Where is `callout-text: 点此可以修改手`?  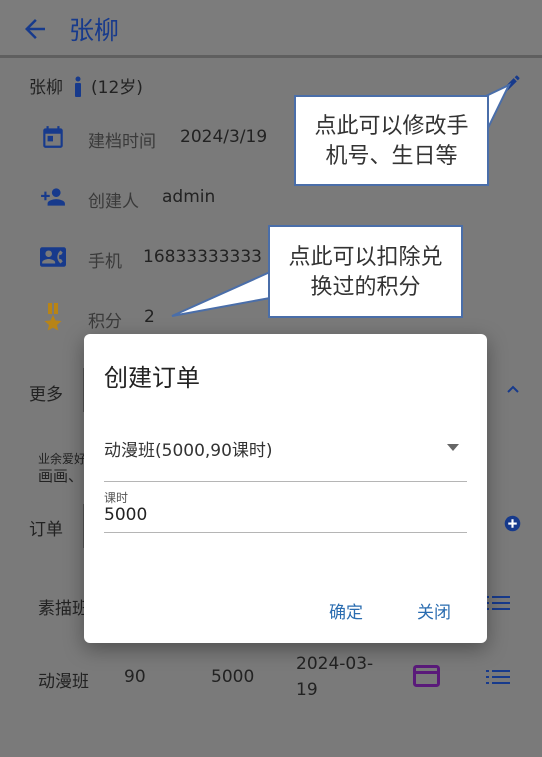 callout-text: 点此可以修改手 is located at coordinates (391, 126).